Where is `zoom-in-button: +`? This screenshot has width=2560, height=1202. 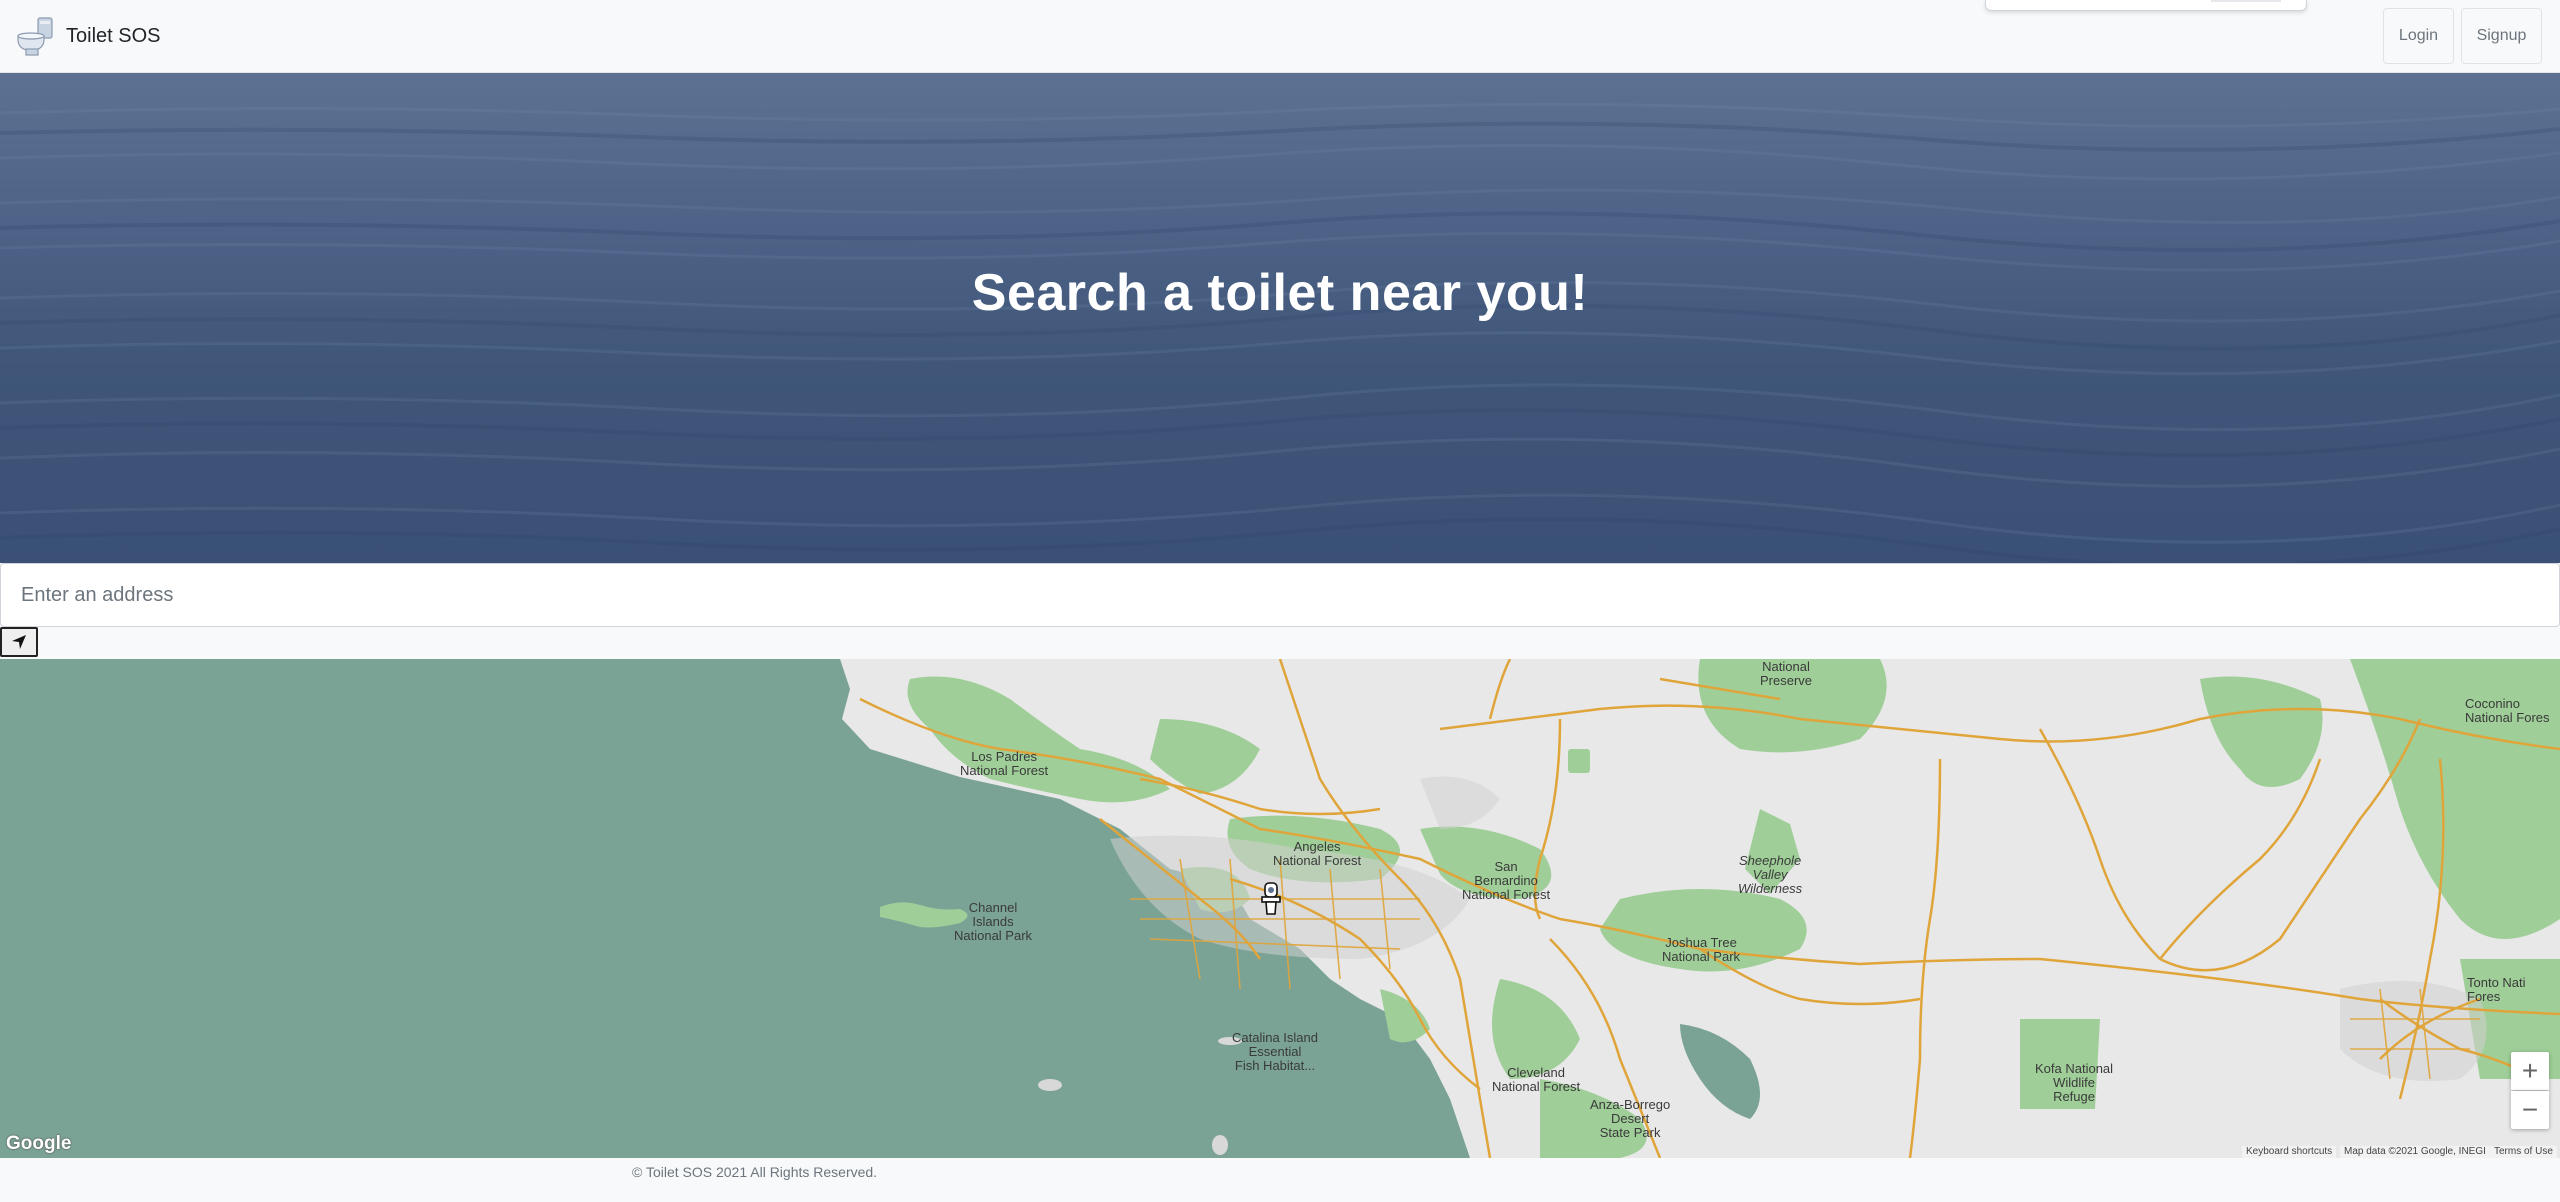
zoom-in-button: + is located at coordinates (2530, 1071).